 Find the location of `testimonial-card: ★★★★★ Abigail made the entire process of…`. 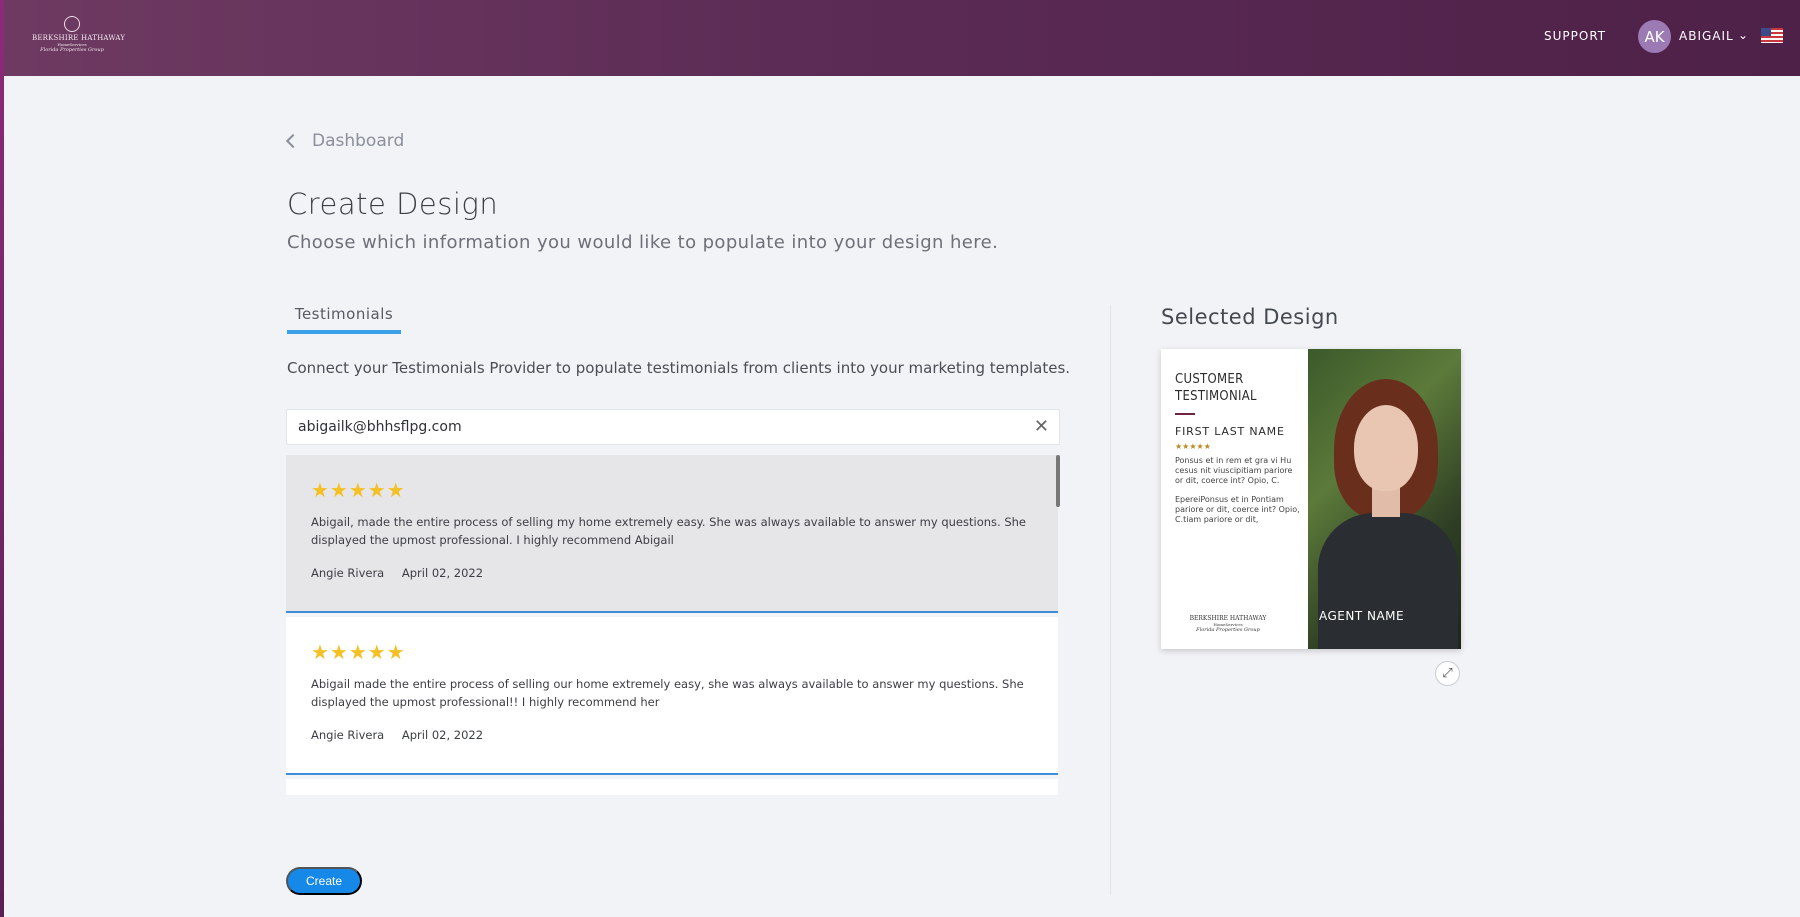

testimonial-card: ★★★★★ Abigail made the entire process of… is located at coordinates (672, 696).